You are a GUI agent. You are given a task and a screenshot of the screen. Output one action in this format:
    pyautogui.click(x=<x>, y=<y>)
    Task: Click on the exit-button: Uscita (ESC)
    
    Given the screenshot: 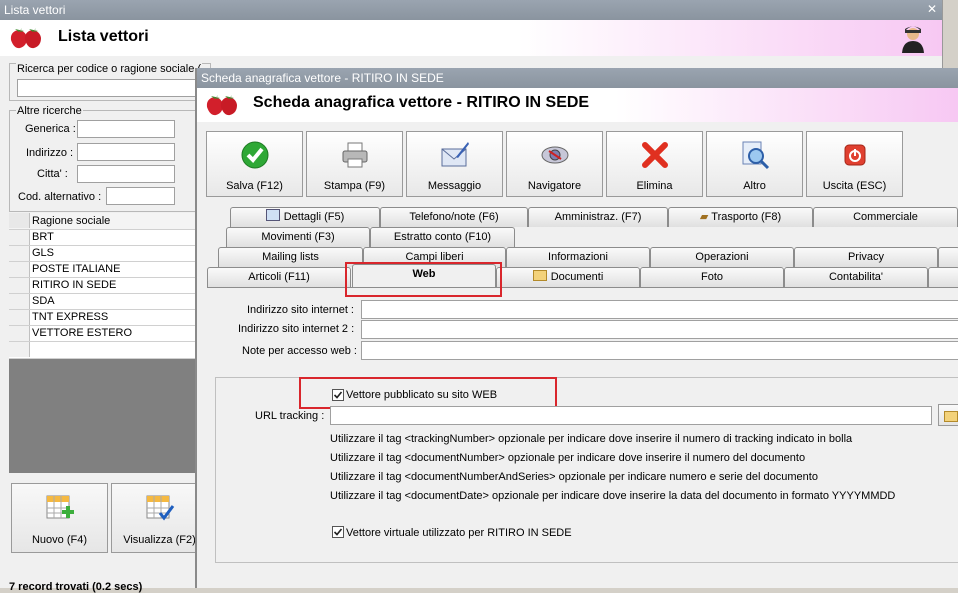 What is the action you would take?
    pyautogui.click(x=854, y=164)
    